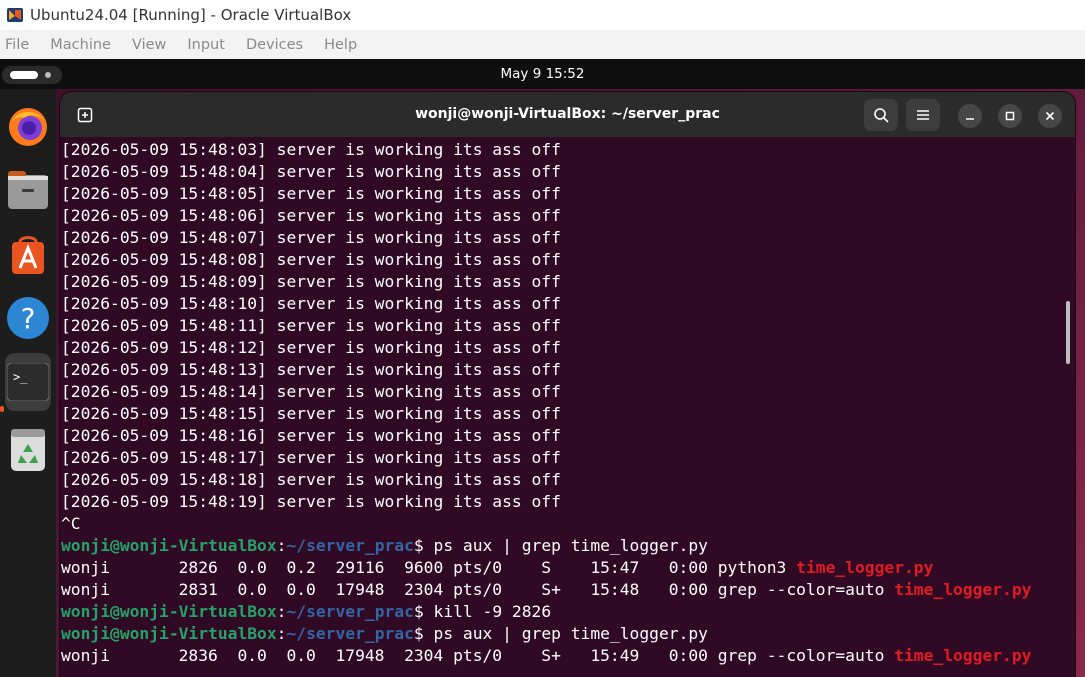  What do you see at coordinates (542, 44) in the screenshot?
I see `vbox-menubar: File Machine View Input Devices Help` at bounding box center [542, 44].